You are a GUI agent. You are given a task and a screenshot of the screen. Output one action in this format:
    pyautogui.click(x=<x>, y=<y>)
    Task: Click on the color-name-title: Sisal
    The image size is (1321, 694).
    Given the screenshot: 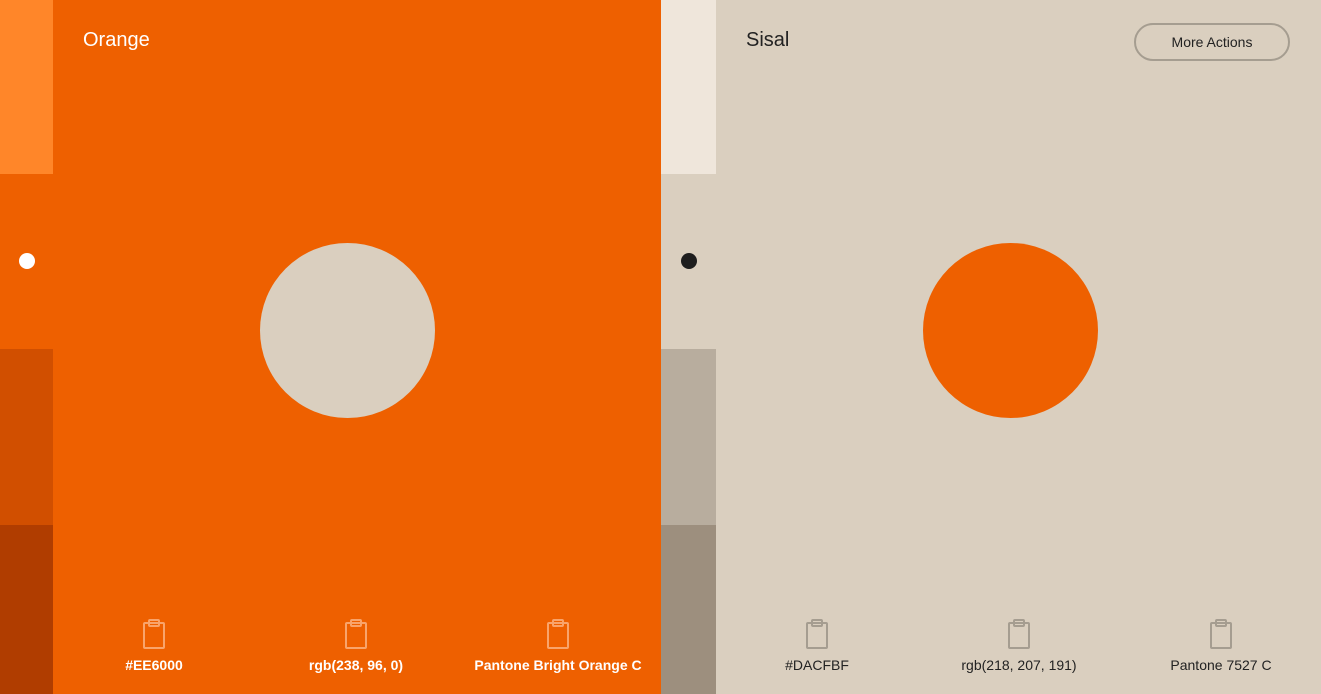 What is the action you would take?
    pyautogui.click(x=768, y=40)
    